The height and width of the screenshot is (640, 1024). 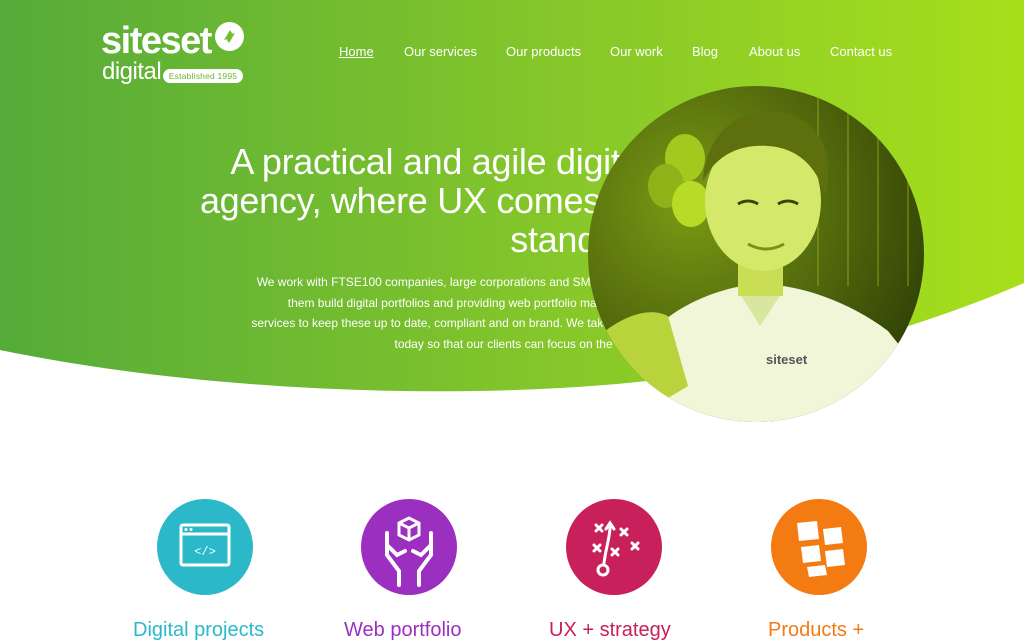 I want to click on siteset-logo: siteset digital Established 1995, so click(x=173, y=55).